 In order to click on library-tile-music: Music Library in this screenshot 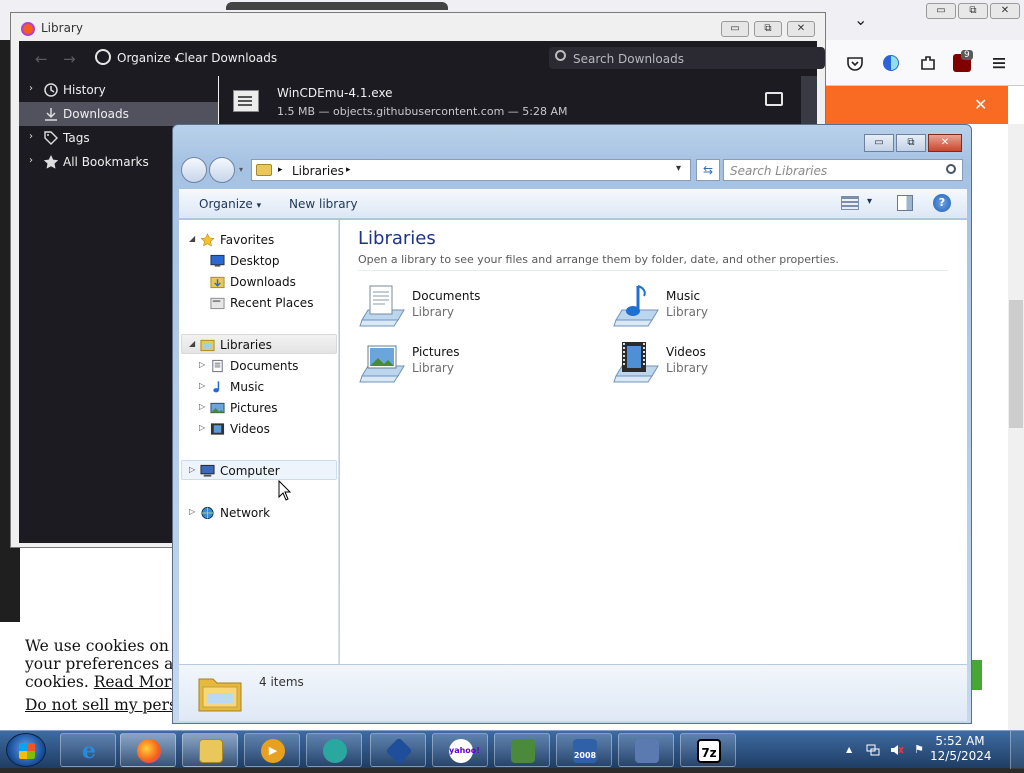, I will do `click(727, 307)`.